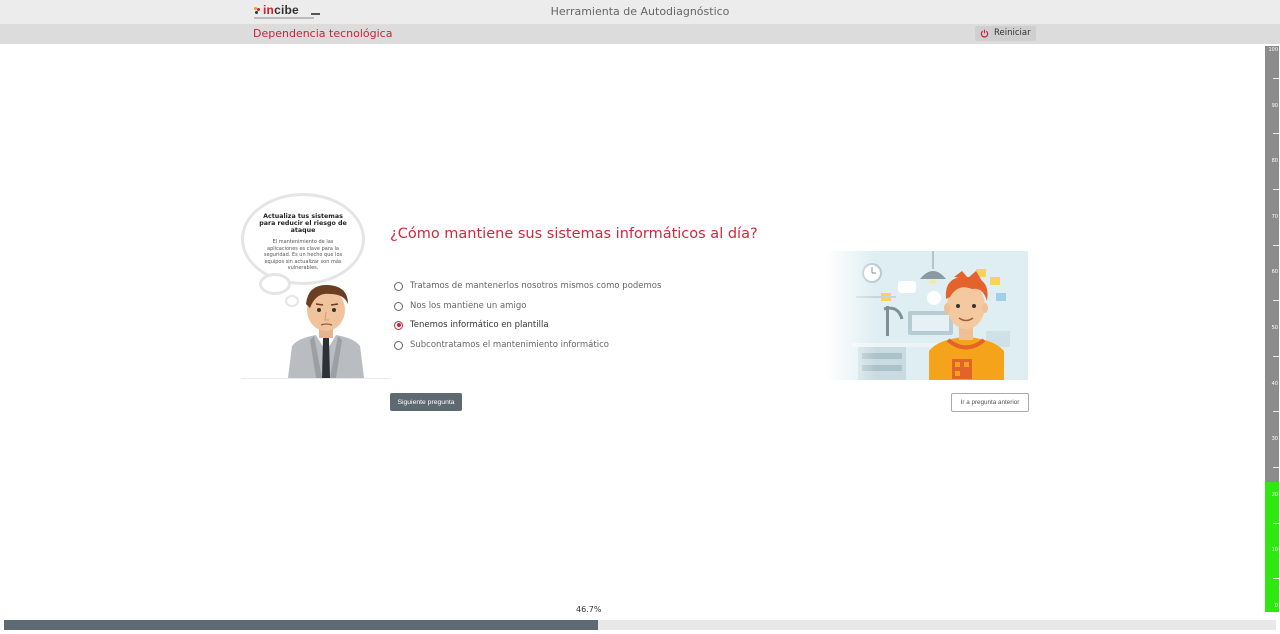  What do you see at coordinates (1274, 161) in the screenshot?
I see `gauge-label: 80` at bounding box center [1274, 161].